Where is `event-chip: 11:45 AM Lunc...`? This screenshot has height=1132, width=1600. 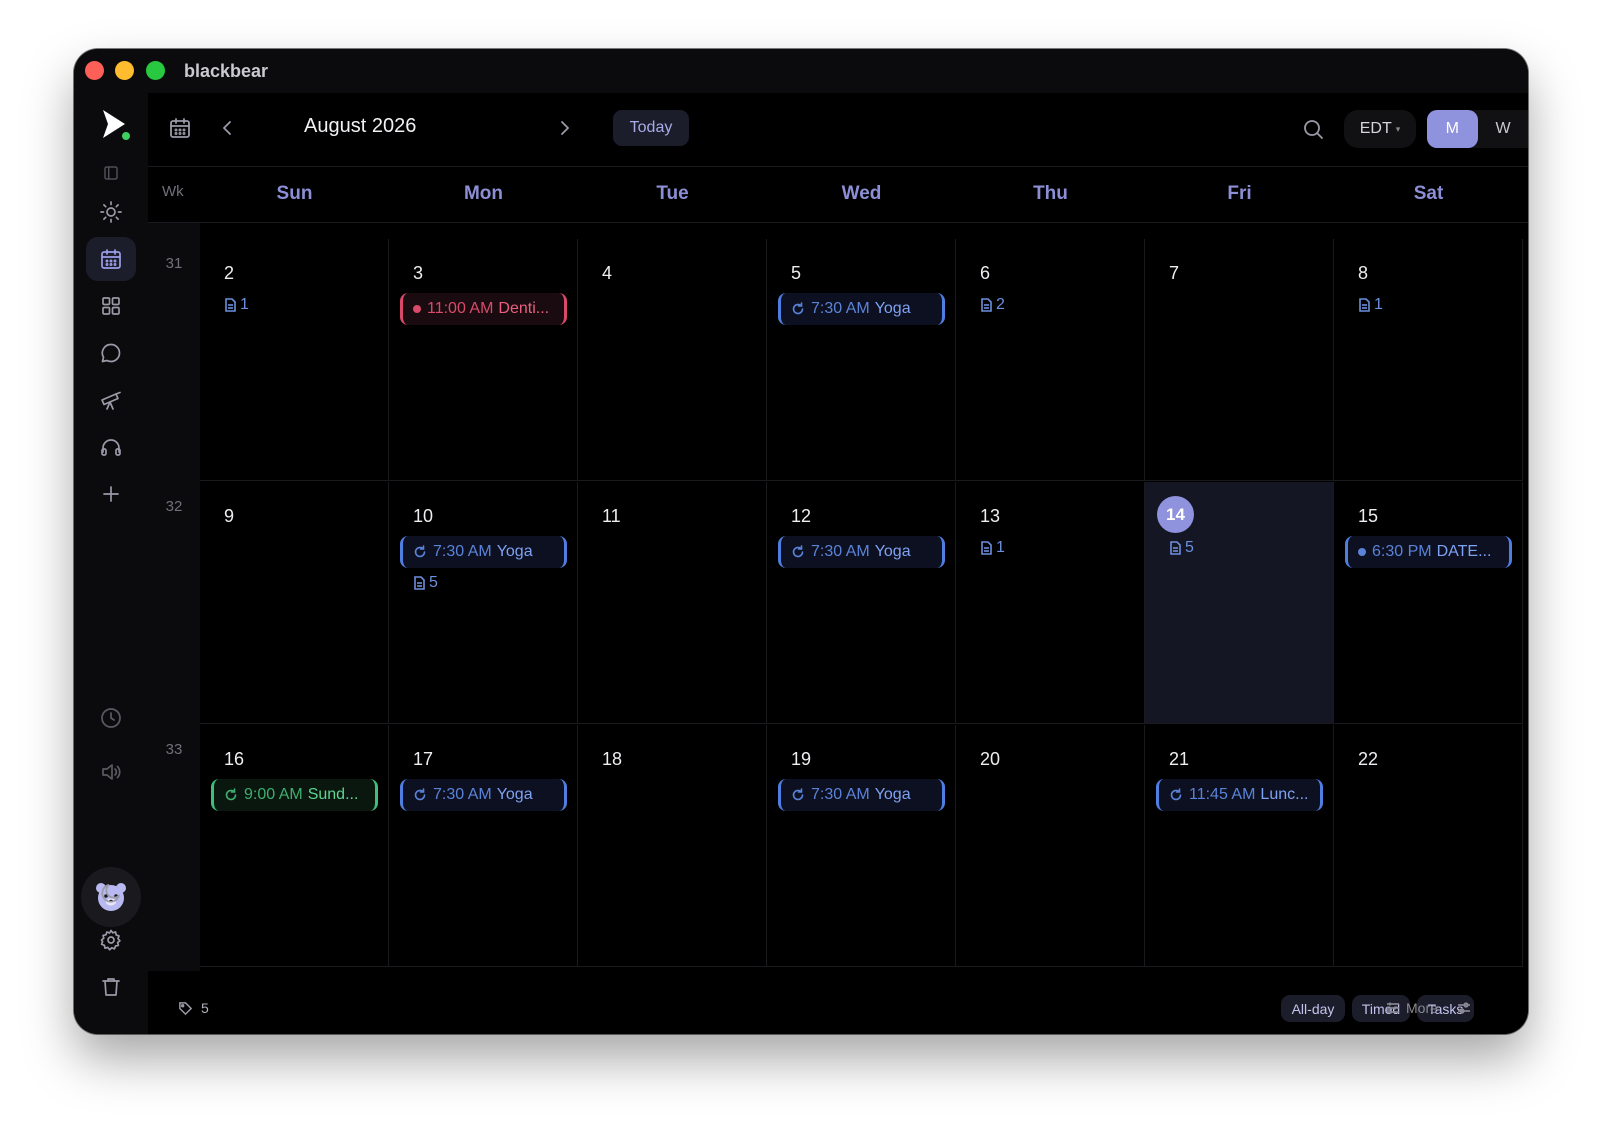 event-chip: 11:45 AM Lunc... is located at coordinates (1239, 795).